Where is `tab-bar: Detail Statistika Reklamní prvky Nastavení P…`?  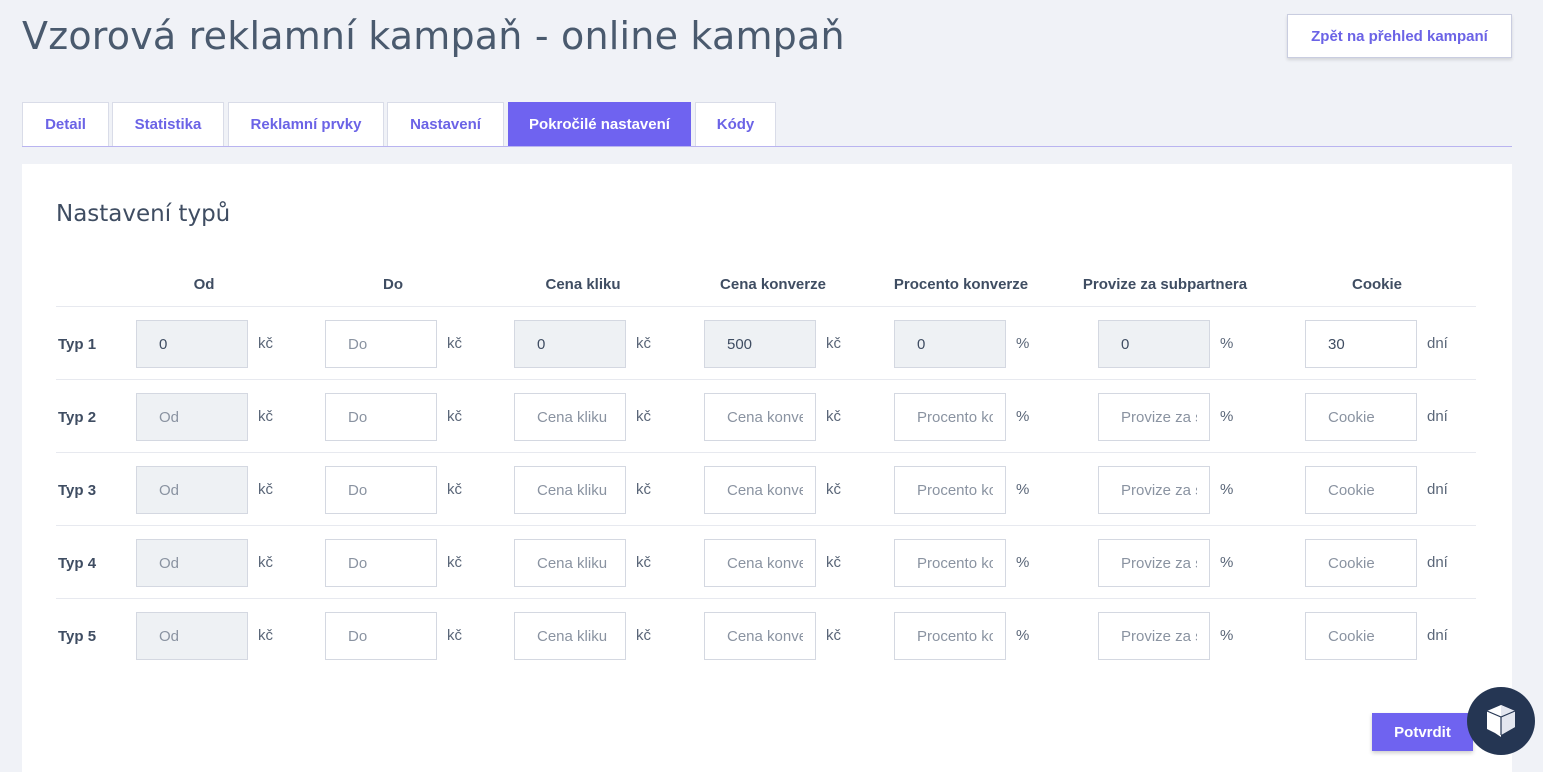
tab-bar: Detail Statistika Reklamní prvky Nastavení P… is located at coordinates (767, 124).